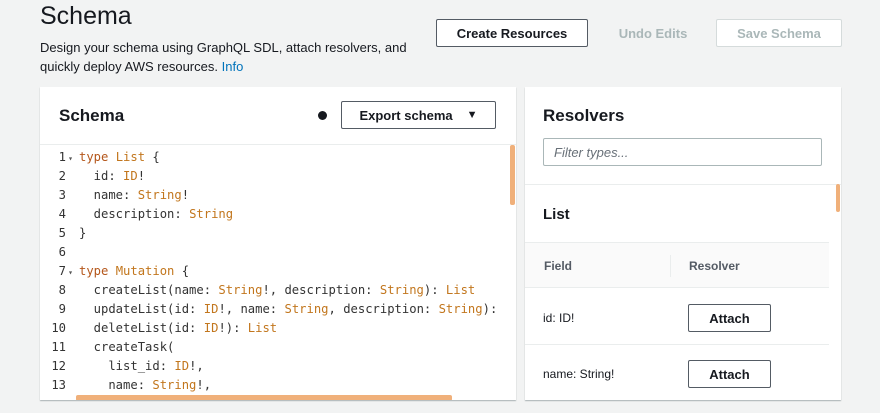  I want to click on filter-types-input, so click(682, 152).